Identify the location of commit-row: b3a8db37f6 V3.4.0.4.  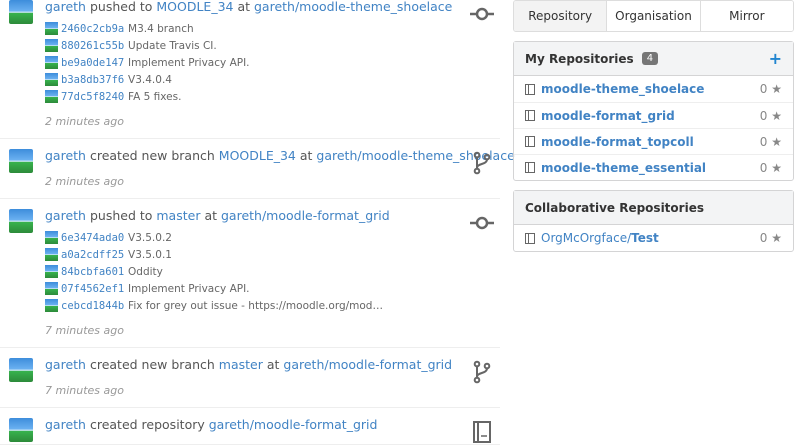
(272, 79).